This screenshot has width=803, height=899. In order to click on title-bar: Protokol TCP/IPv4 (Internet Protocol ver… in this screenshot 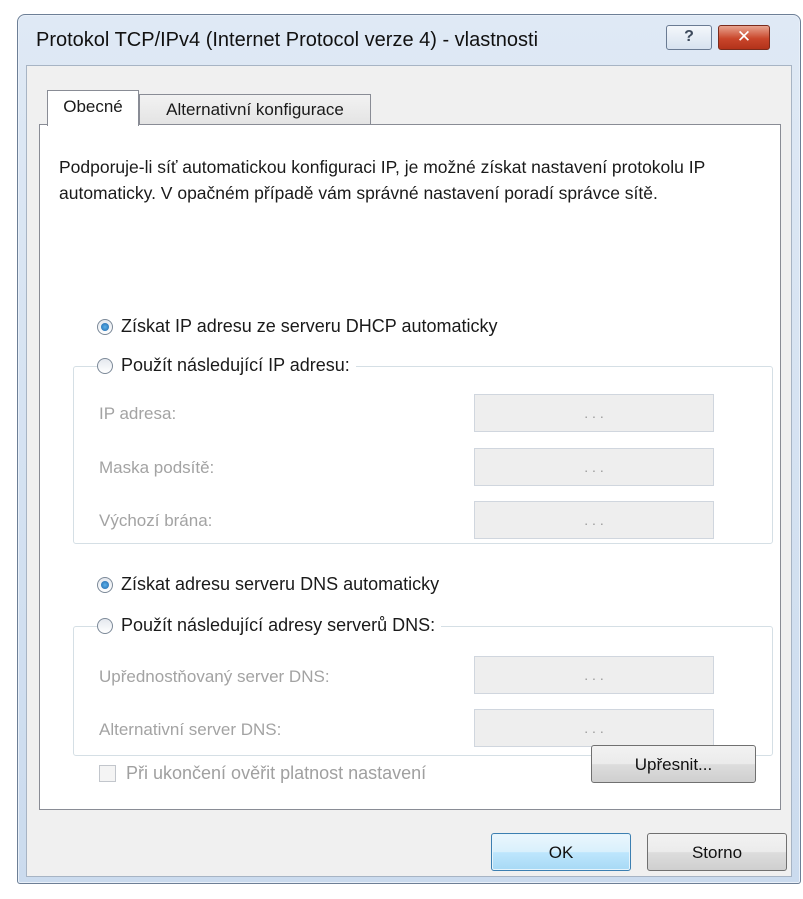, I will do `click(409, 40)`.